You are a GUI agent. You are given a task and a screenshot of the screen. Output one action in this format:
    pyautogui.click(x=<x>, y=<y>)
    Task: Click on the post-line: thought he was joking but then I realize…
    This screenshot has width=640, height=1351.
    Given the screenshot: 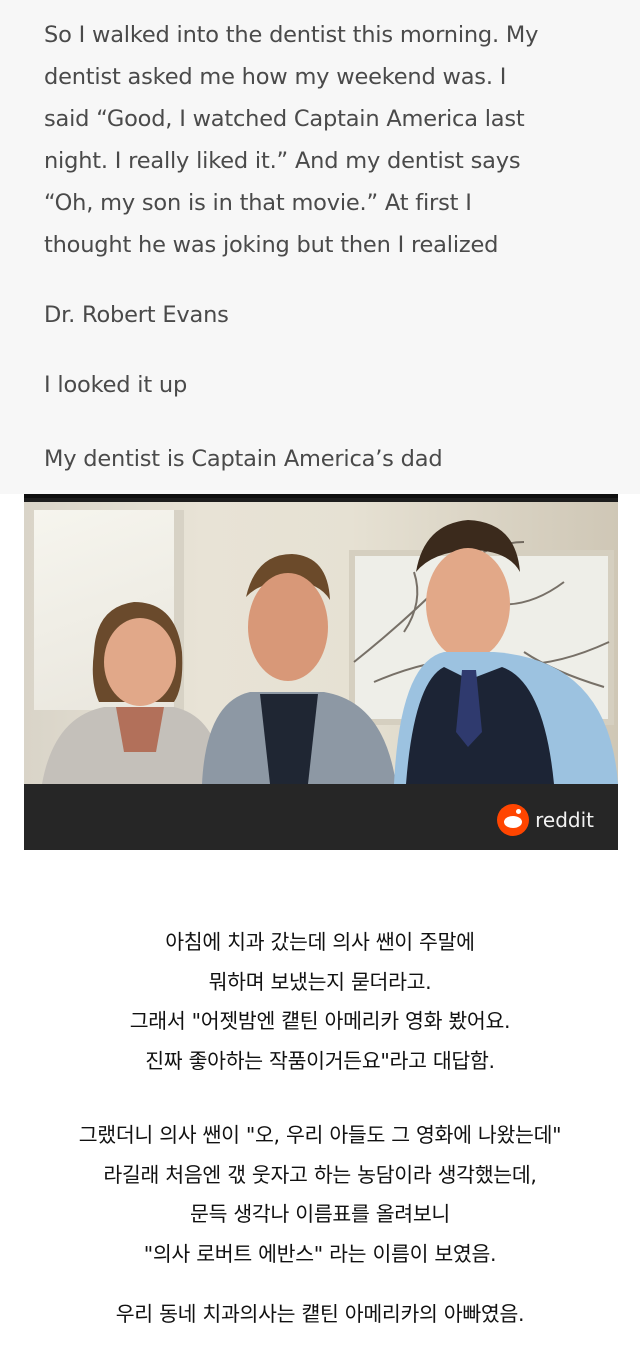 What is the action you would take?
    pyautogui.click(x=271, y=245)
    